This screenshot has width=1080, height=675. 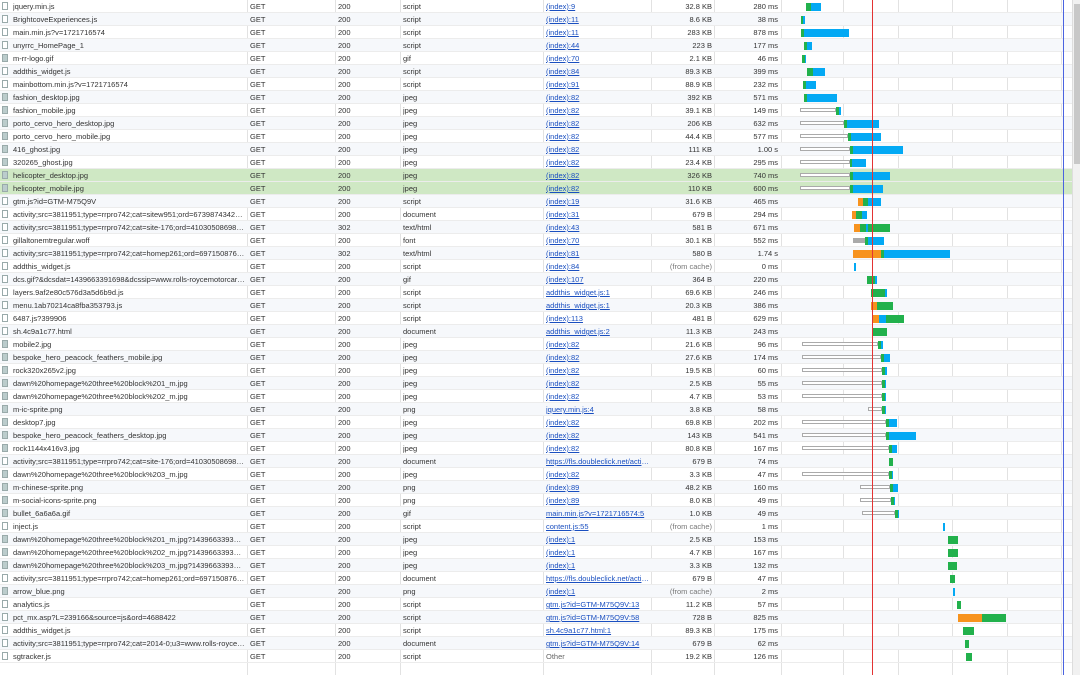 What do you see at coordinates (129, 604) in the screenshot?
I see `request-name: analytics.js` at bounding box center [129, 604].